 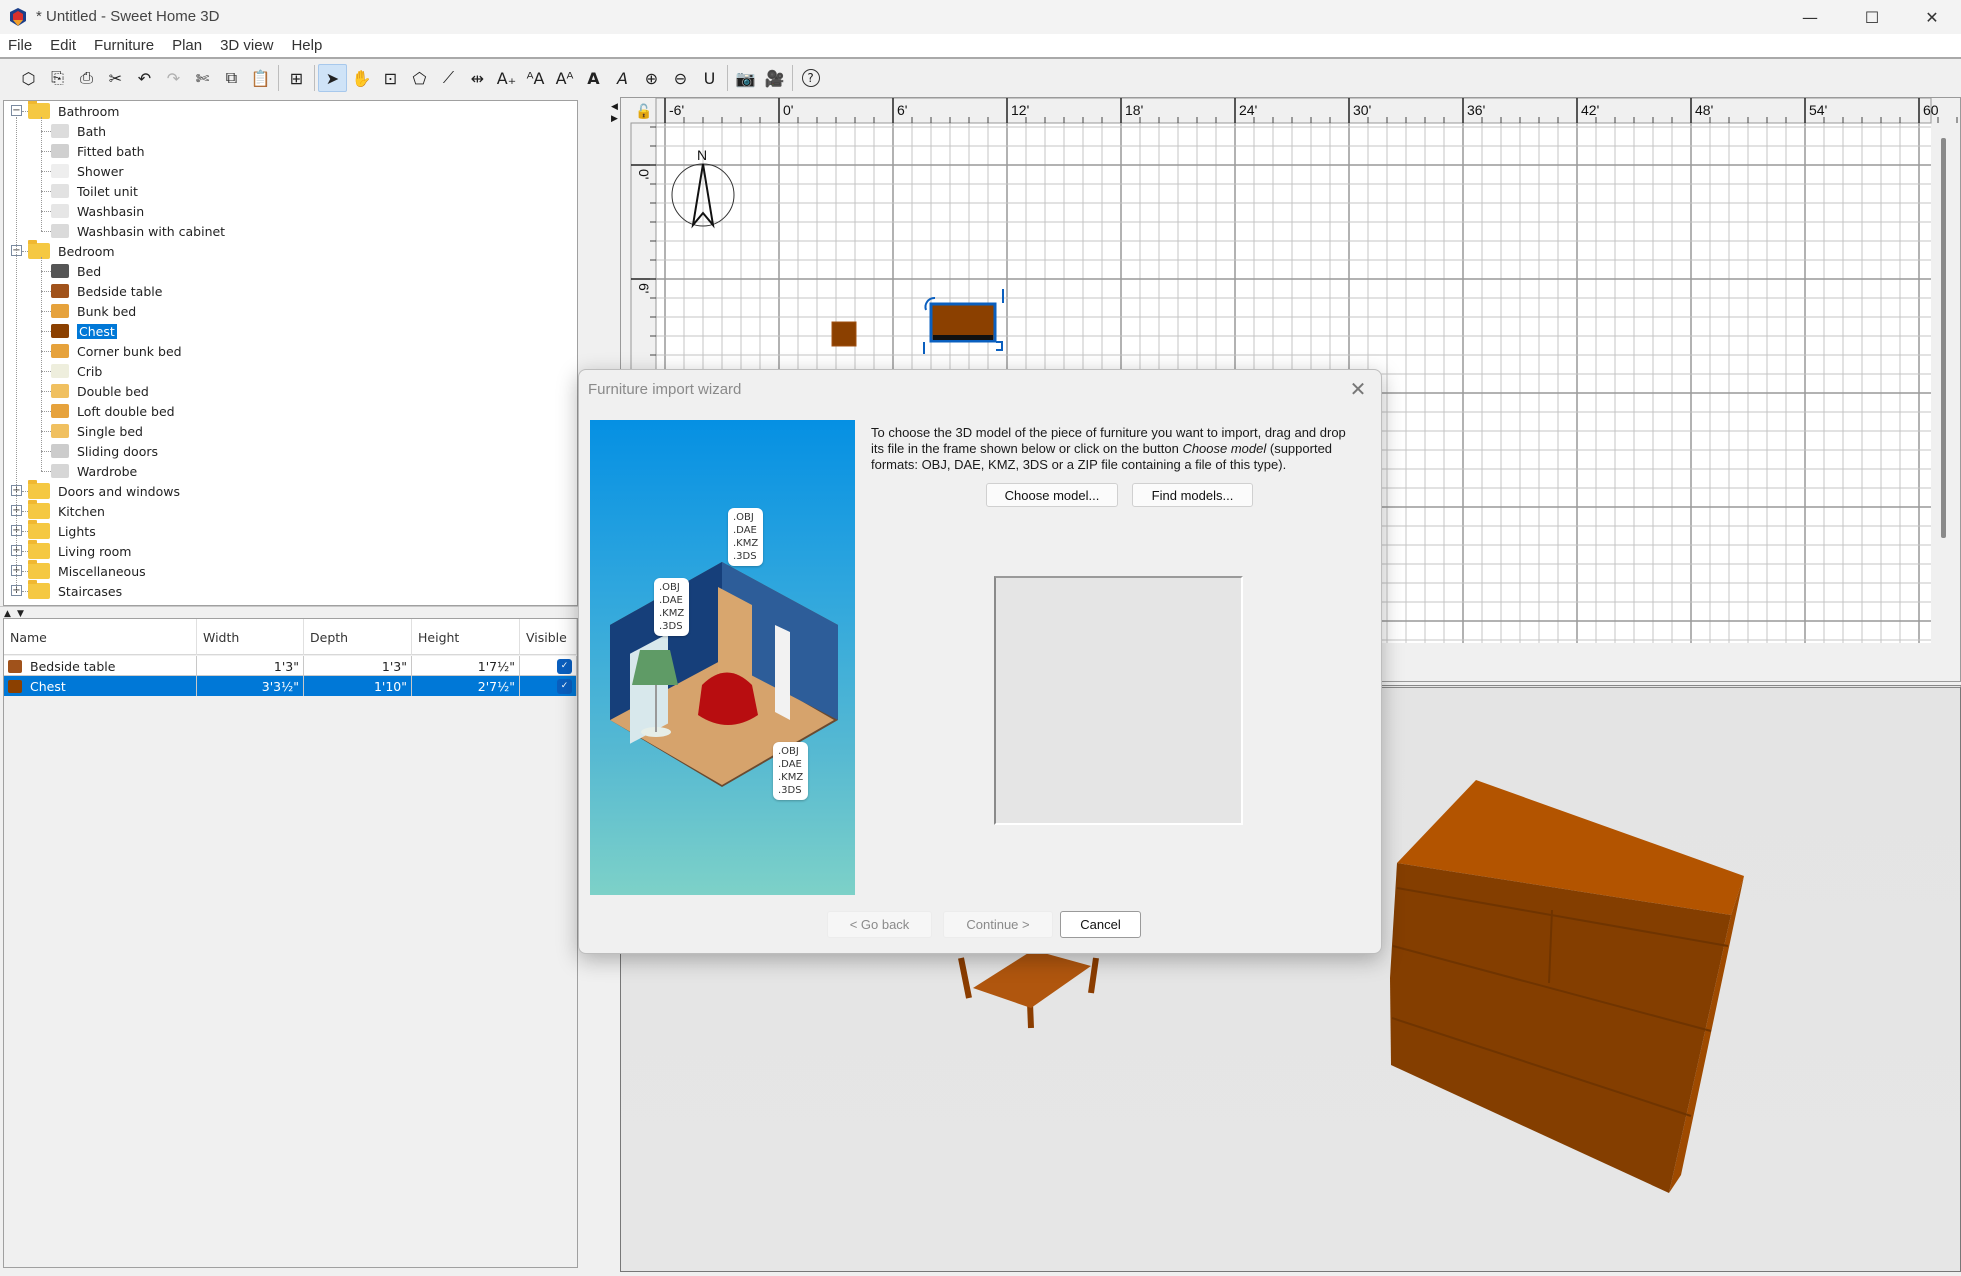 What do you see at coordinates (113, 391) in the screenshot?
I see `catalog-item-label: Double bed` at bounding box center [113, 391].